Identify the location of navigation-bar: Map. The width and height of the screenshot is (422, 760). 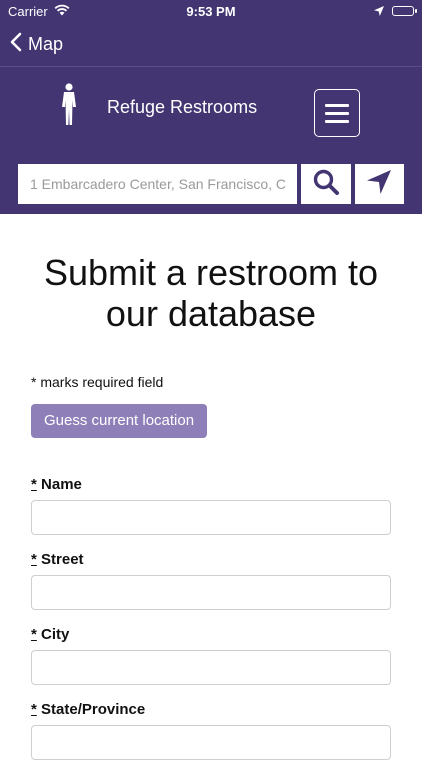
(211, 44).